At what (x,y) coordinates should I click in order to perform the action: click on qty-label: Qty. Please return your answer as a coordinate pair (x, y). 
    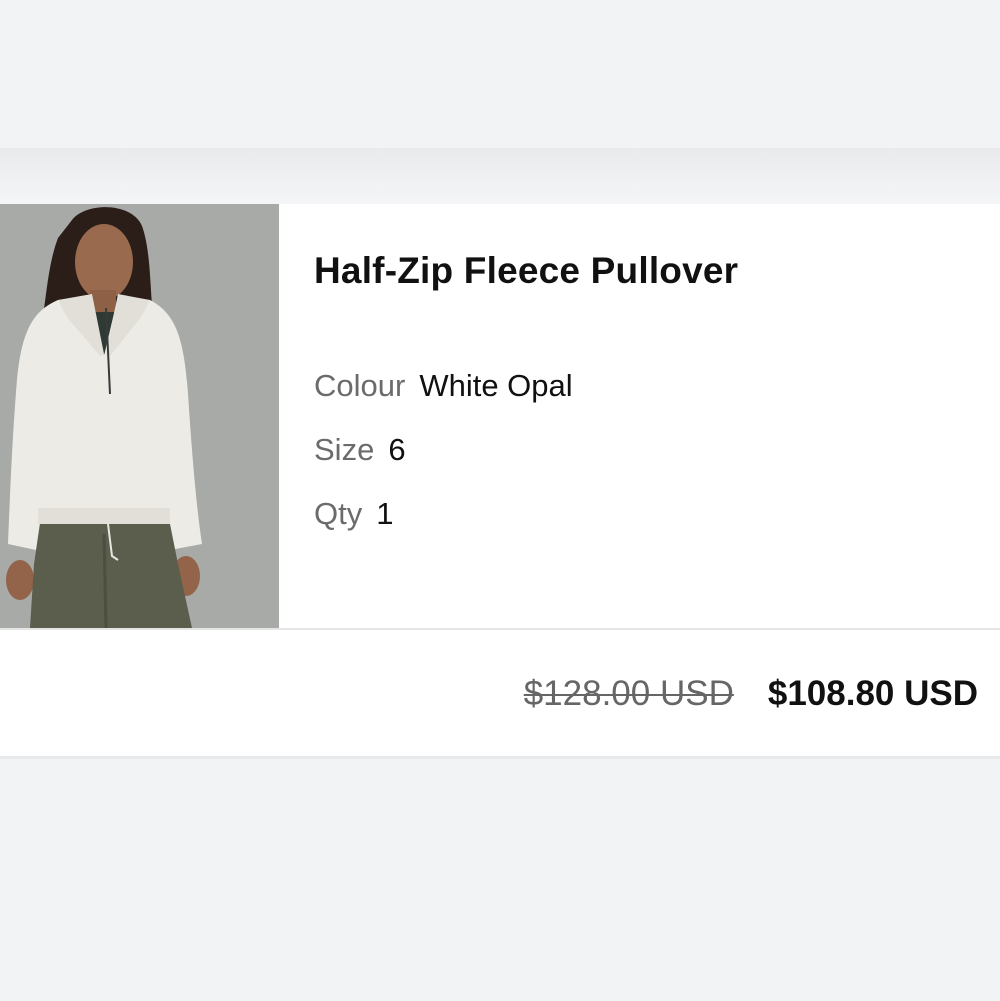
    Looking at the image, I should click on (338, 513).